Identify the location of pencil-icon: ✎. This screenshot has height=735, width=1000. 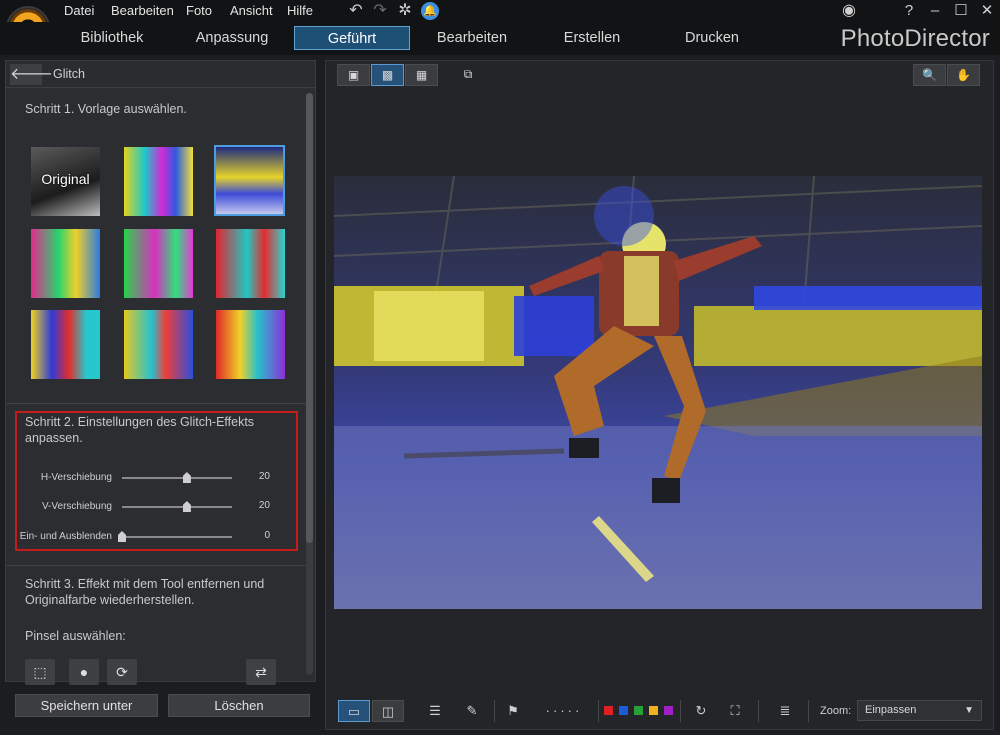
(472, 710).